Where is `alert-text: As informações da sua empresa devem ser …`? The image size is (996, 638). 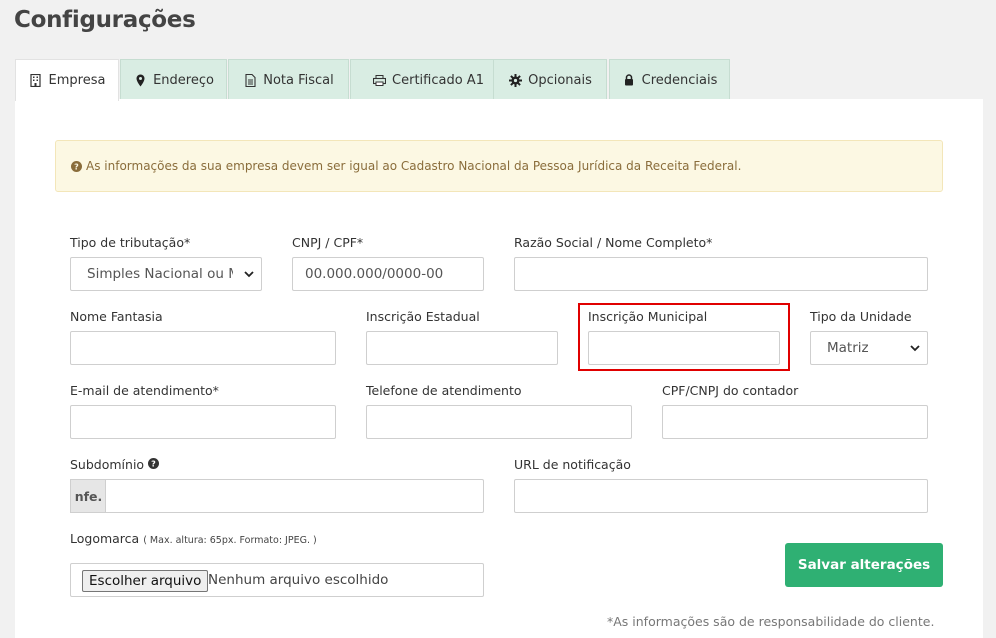 alert-text: As informações da sua empresa devem ser … is located at coordinates (414, 166).